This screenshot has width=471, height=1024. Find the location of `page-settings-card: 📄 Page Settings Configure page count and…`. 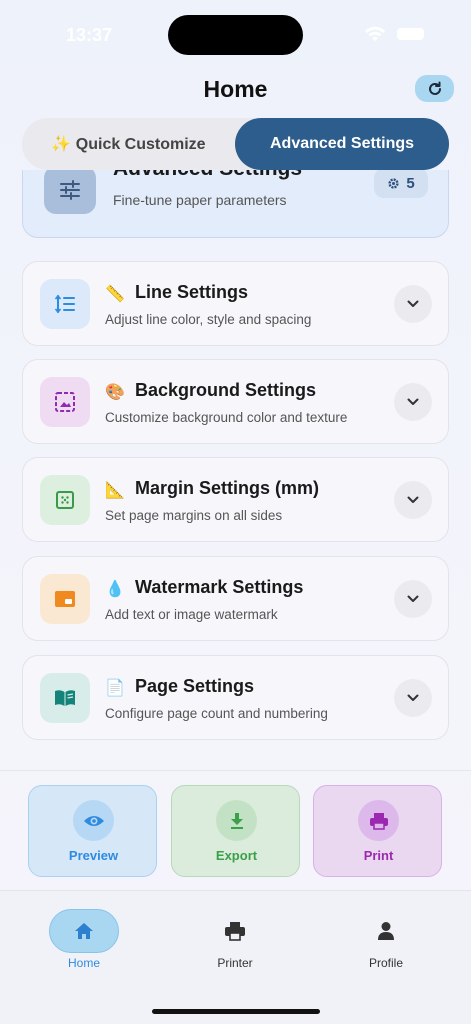

page-settings-card: 📄 Page Settings Configure page count and… is located at coordinates (235, 697).